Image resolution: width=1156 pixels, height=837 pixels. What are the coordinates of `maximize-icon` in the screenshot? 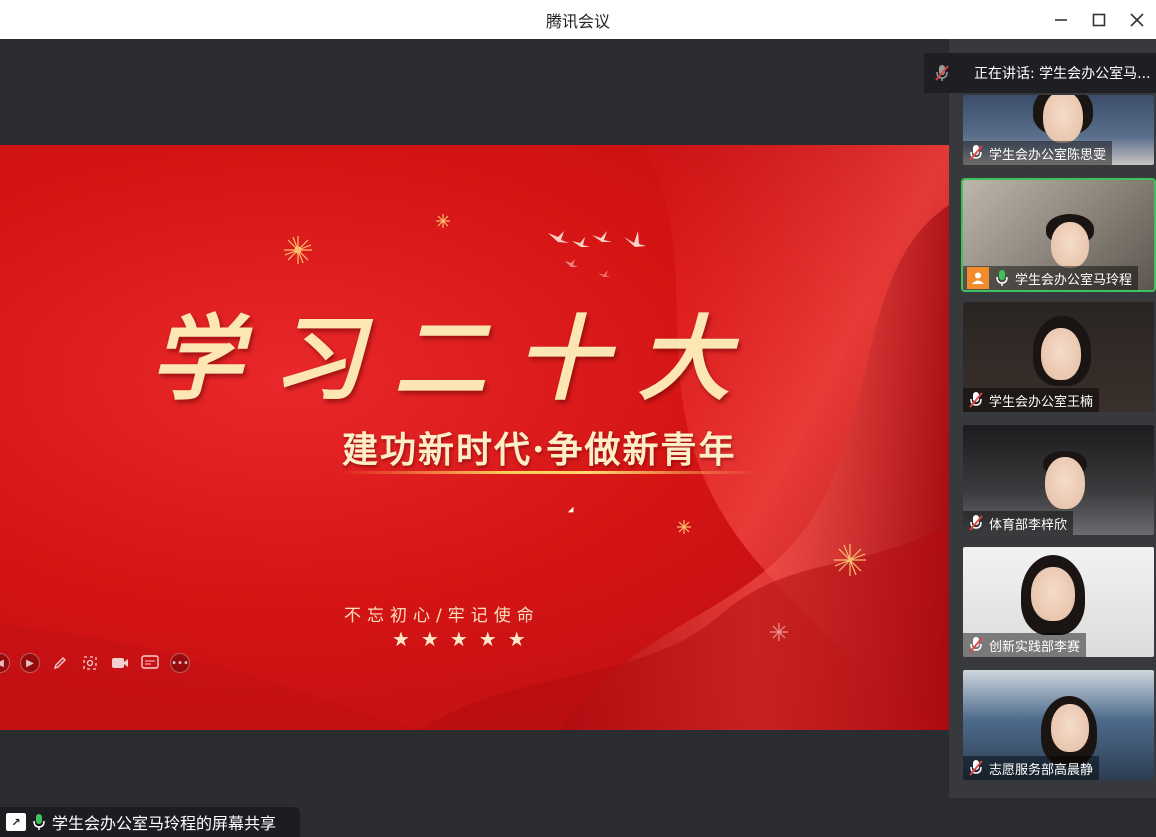 It's located at (1099, 19).